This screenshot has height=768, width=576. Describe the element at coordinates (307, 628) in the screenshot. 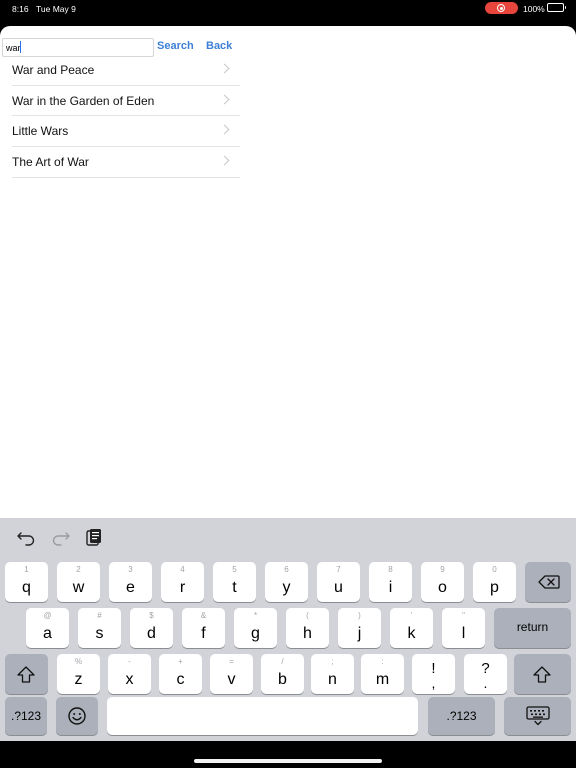

I see `key-h: (h` at that location.